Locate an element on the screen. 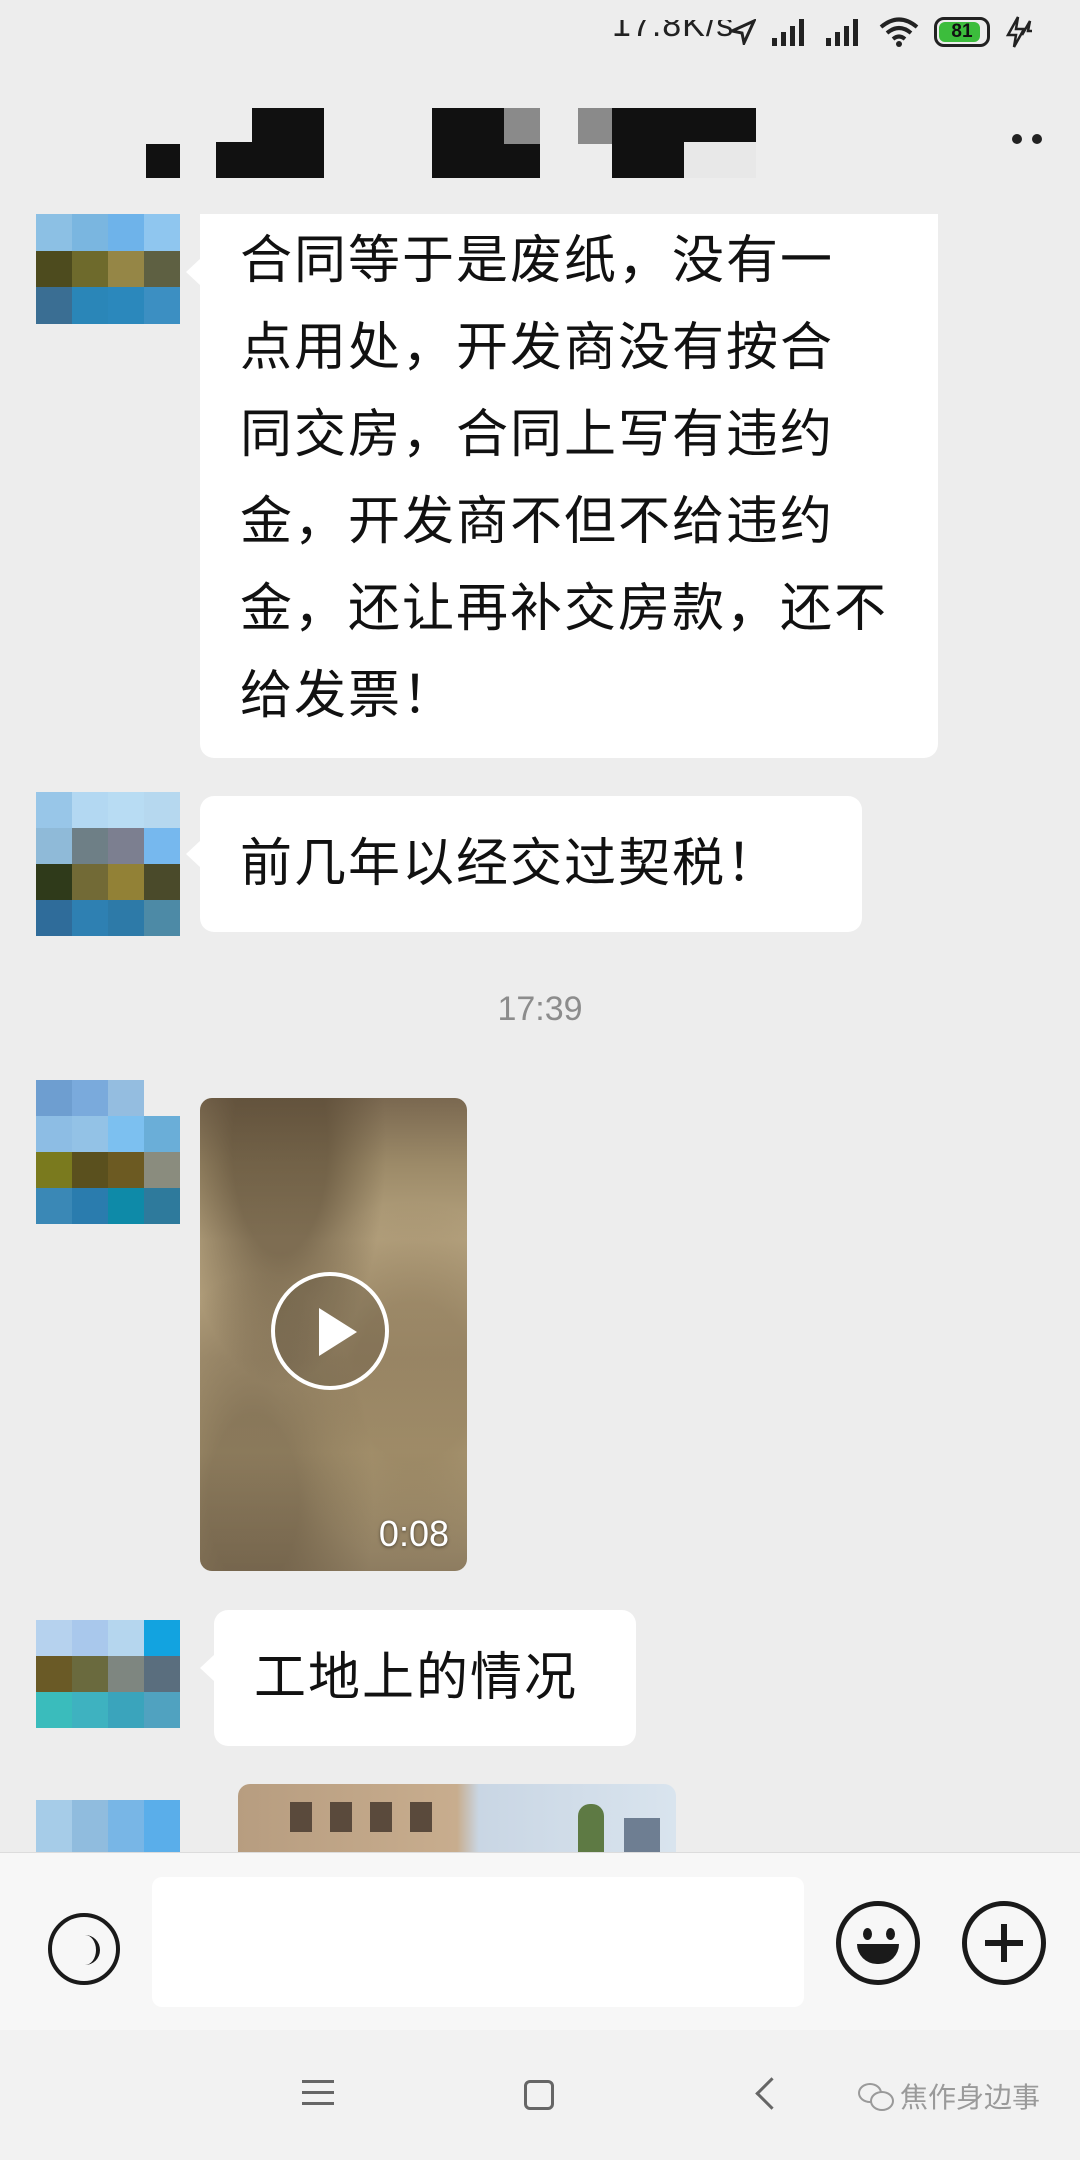 The width and height of the screenshot is (1080, 2160). more-options-icon is located at coordinates (1027, 139).